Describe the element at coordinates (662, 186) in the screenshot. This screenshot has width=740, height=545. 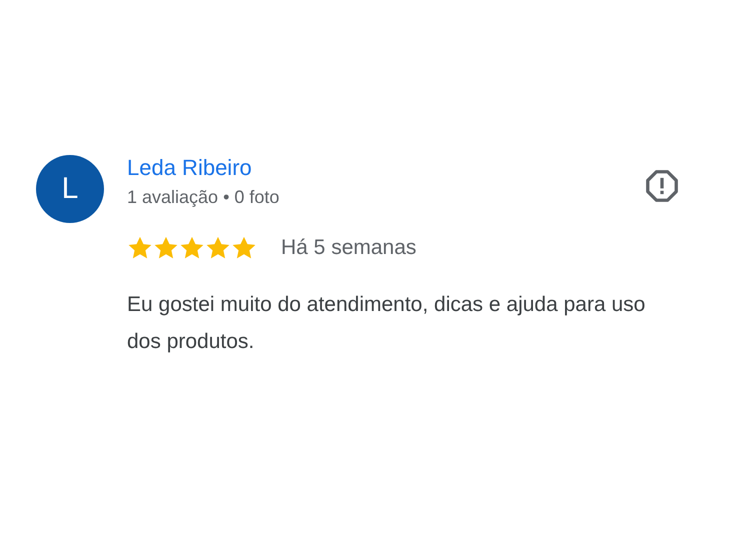
I see `report-icon` at that location.